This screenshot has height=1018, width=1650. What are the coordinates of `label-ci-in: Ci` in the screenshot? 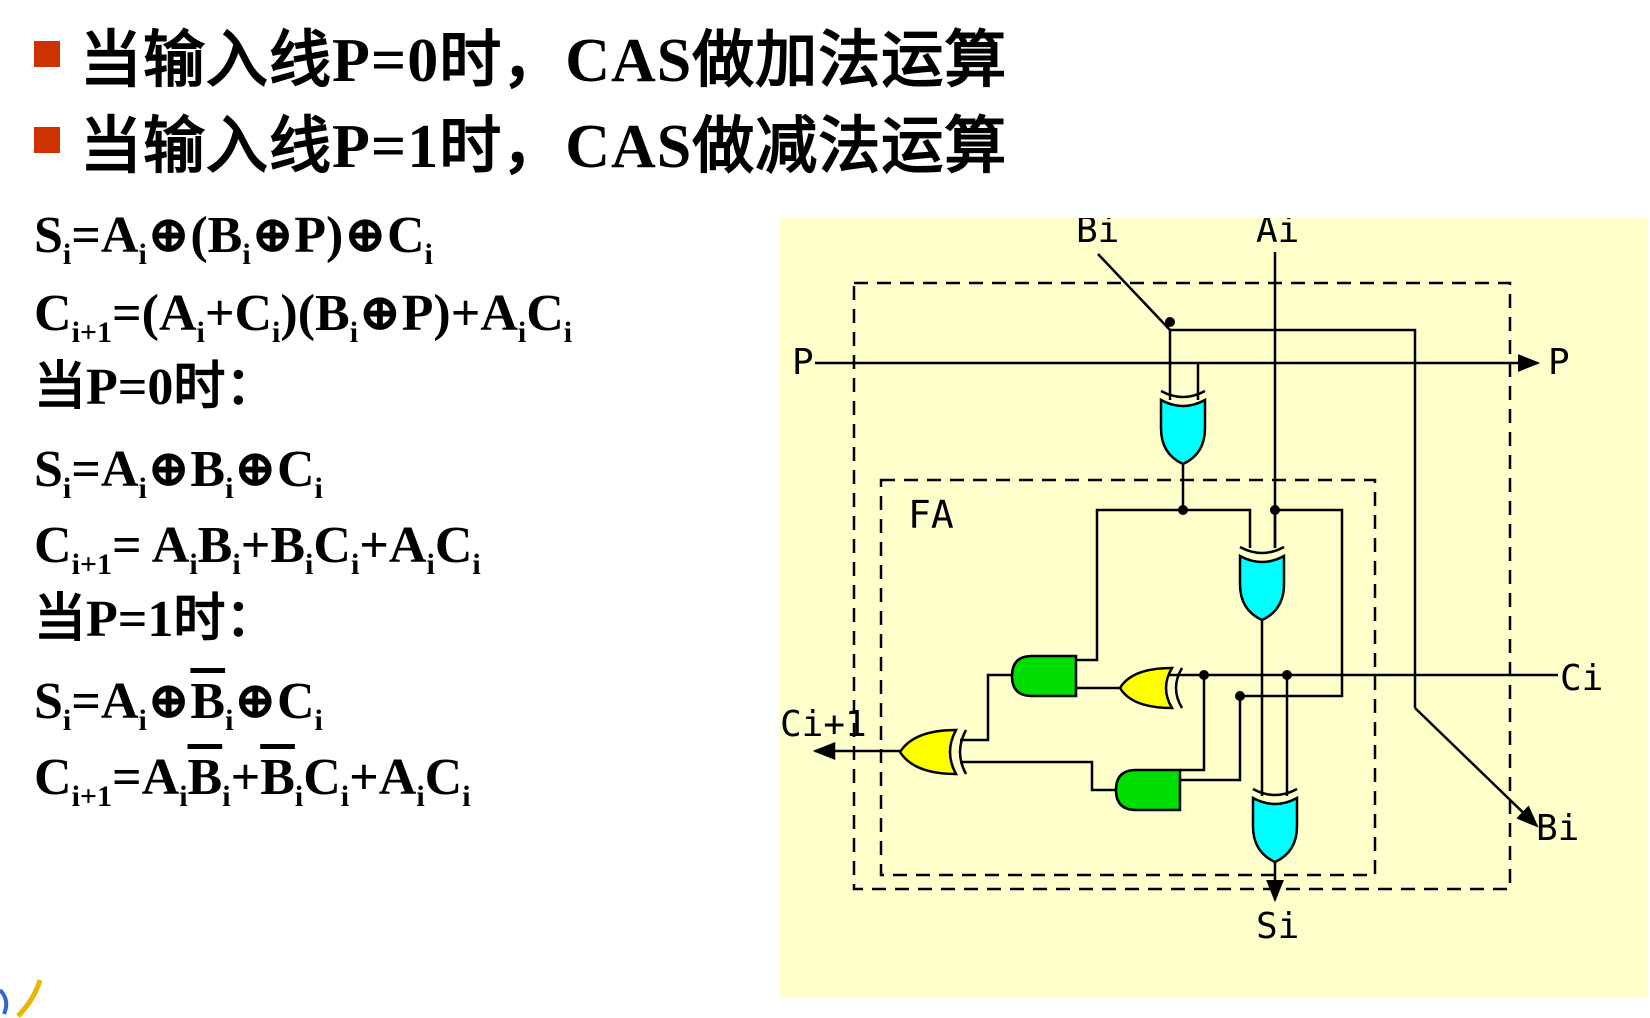 It's located at (1581, 678).